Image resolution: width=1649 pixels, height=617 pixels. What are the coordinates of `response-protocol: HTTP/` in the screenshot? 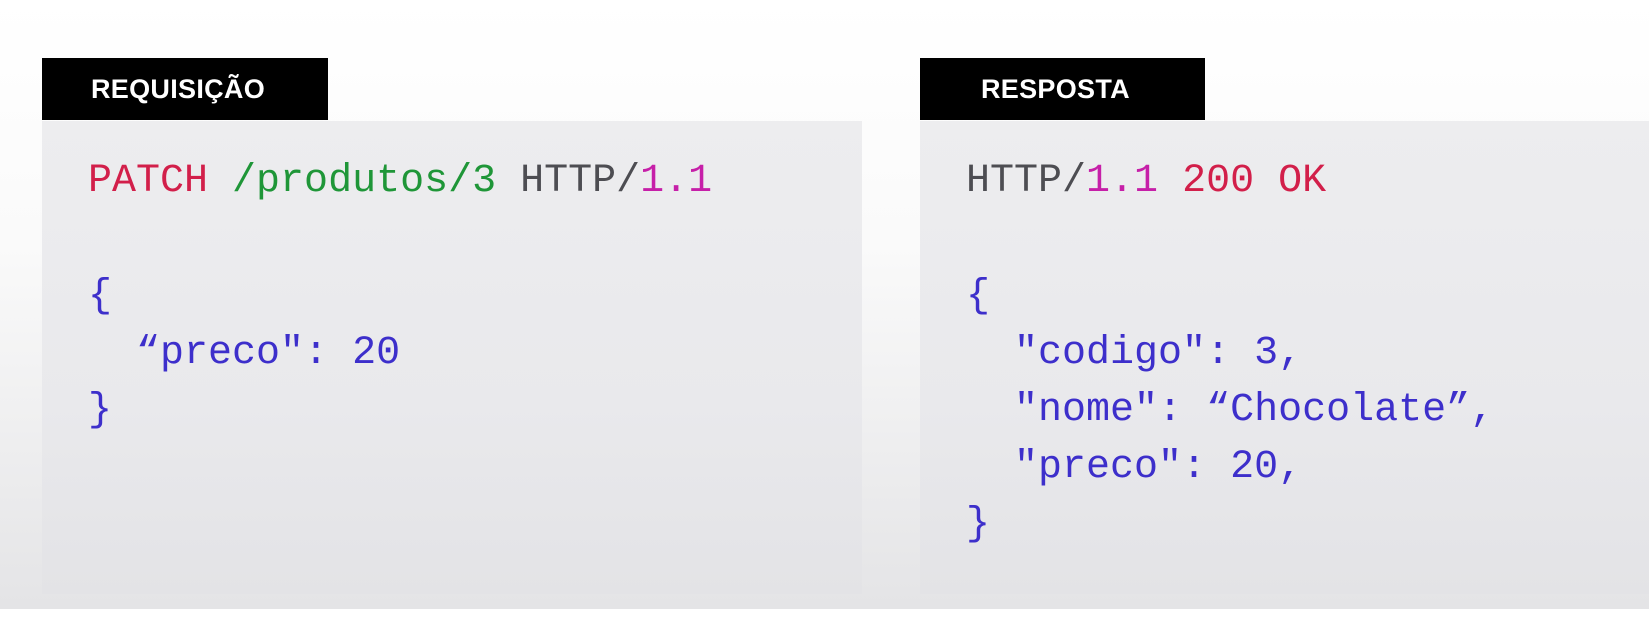 It's located at (1026, 181).